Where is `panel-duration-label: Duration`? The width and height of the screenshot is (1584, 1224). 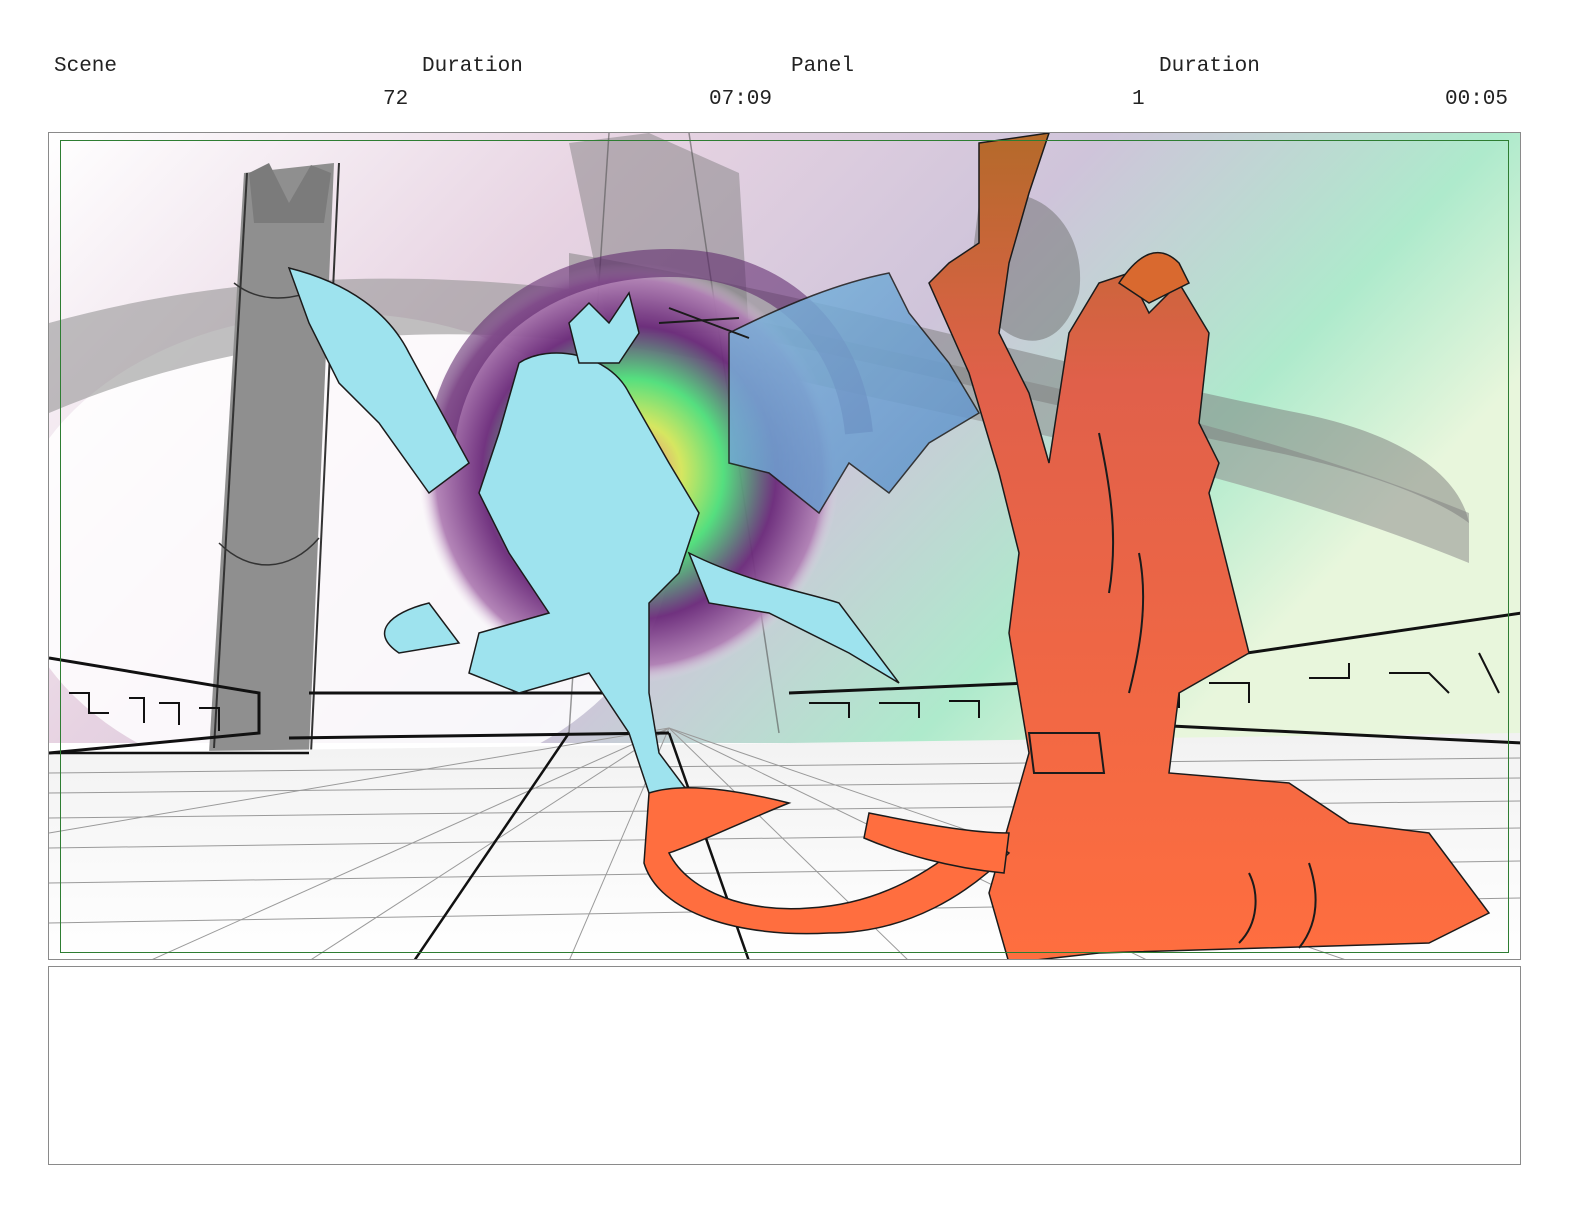 panel-duration-label: Duration is located at coordinates (1209, 66).